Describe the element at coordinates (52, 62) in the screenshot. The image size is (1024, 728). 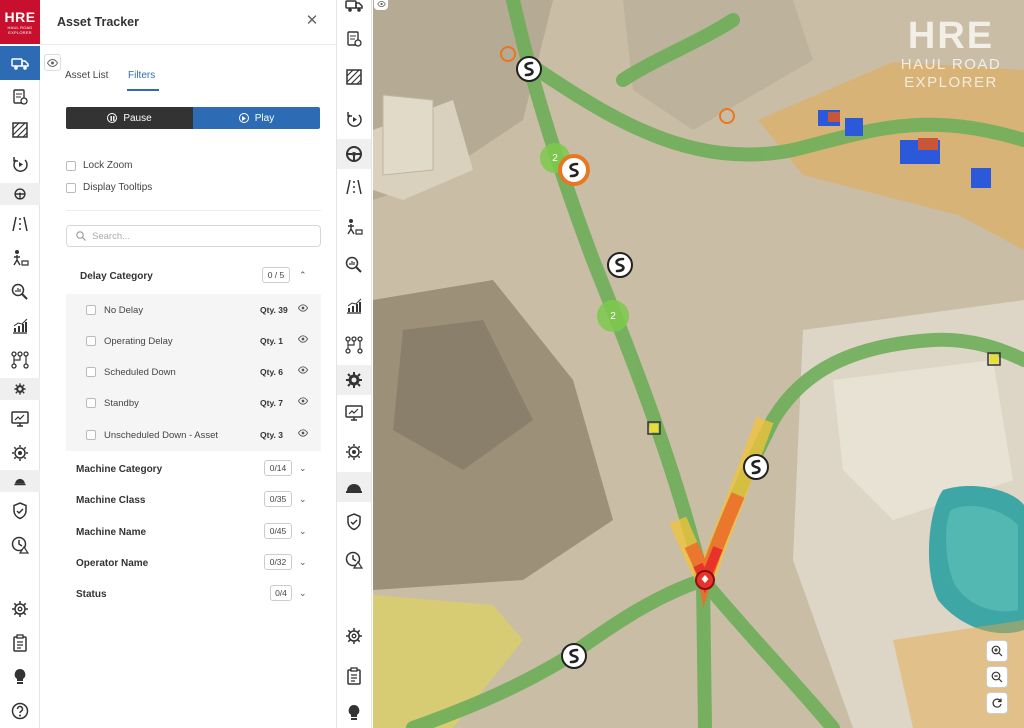
I see `visibility-toggle-icon` at that location.